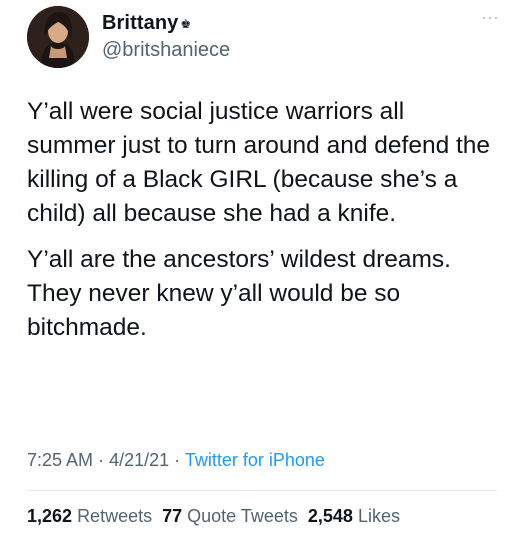  I want to click on display-name: Brittany ♚, so click(146, 23).